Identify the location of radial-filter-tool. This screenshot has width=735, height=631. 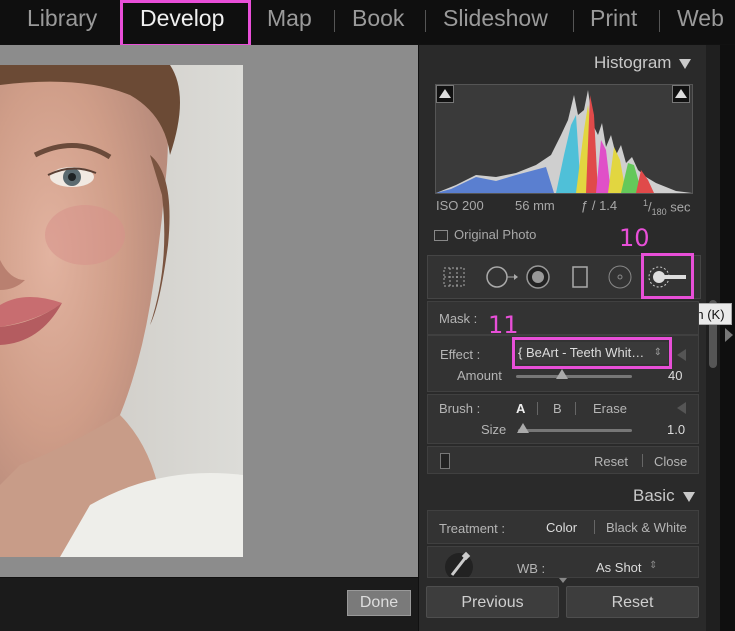
(620, 277).